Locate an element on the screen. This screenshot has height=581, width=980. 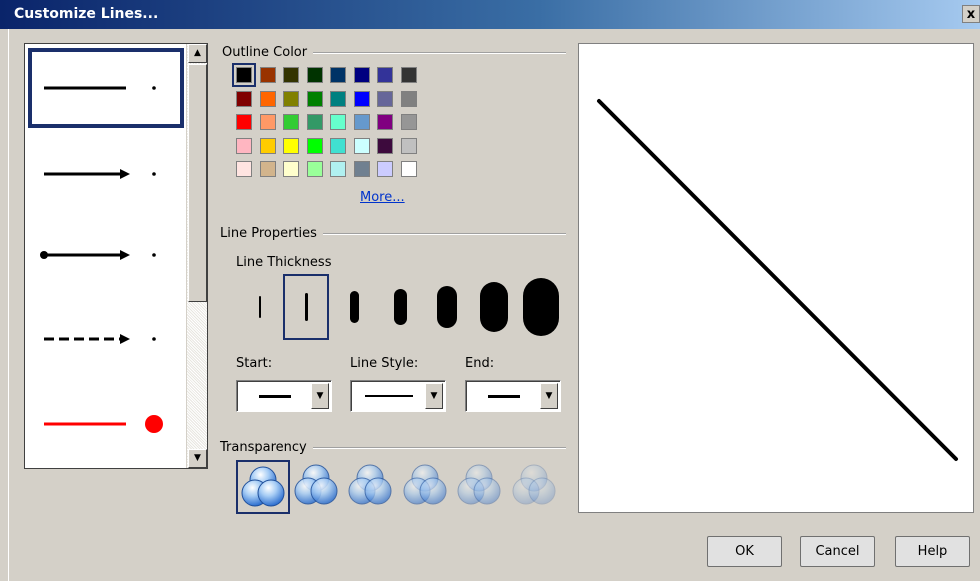
help-button: Help is located at coordinates (932, 551).